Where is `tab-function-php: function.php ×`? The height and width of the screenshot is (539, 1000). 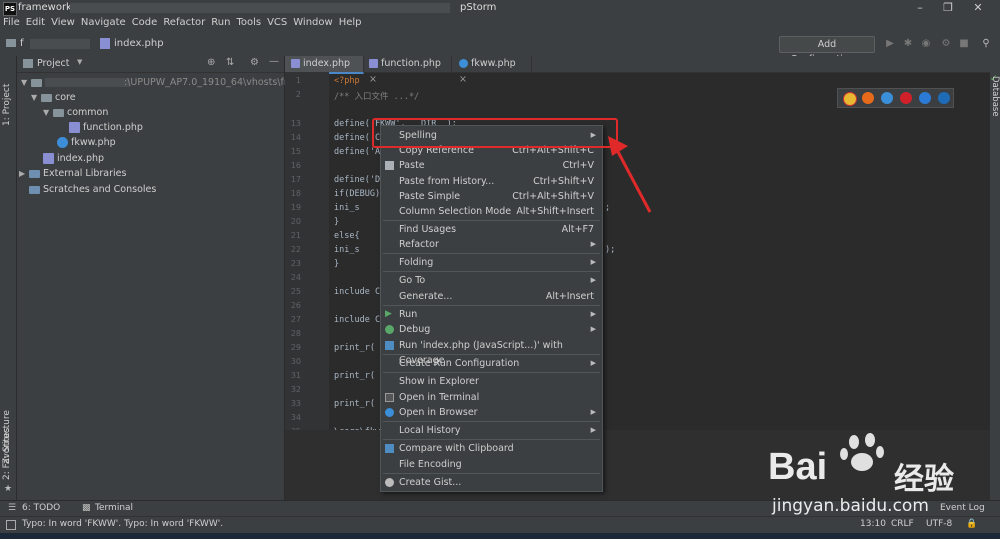
tab-function-php: function.php × is located at coordinates (407, 70).